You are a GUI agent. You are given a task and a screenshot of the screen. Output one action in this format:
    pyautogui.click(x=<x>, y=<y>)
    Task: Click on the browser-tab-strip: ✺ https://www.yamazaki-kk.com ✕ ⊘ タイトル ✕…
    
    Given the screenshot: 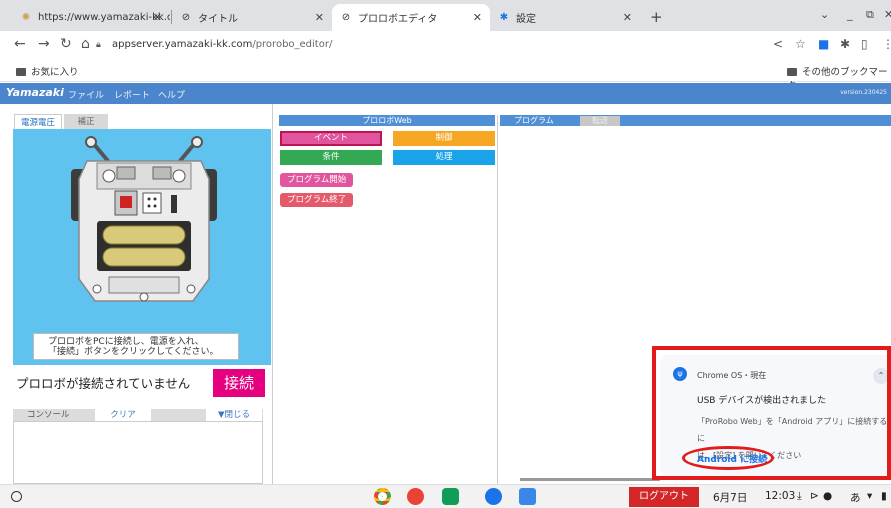 What is the action you would take?
    pyautogui.click(x=445, y=15)
    